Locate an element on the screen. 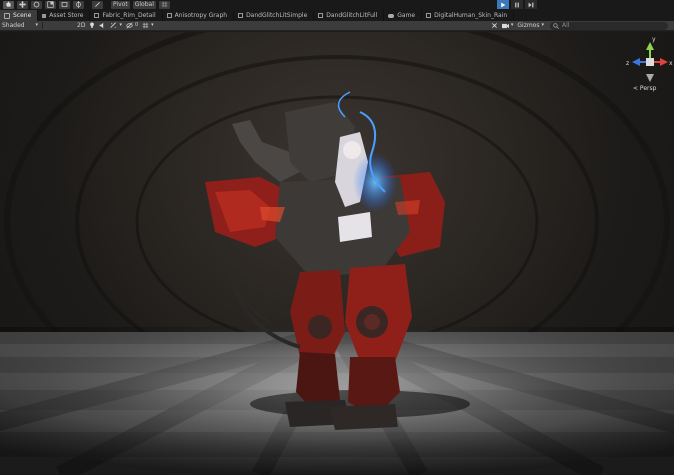 Image resolution: width=674 pixels, height=475 pixels. grid-icon is located at coordinates (145, 25).